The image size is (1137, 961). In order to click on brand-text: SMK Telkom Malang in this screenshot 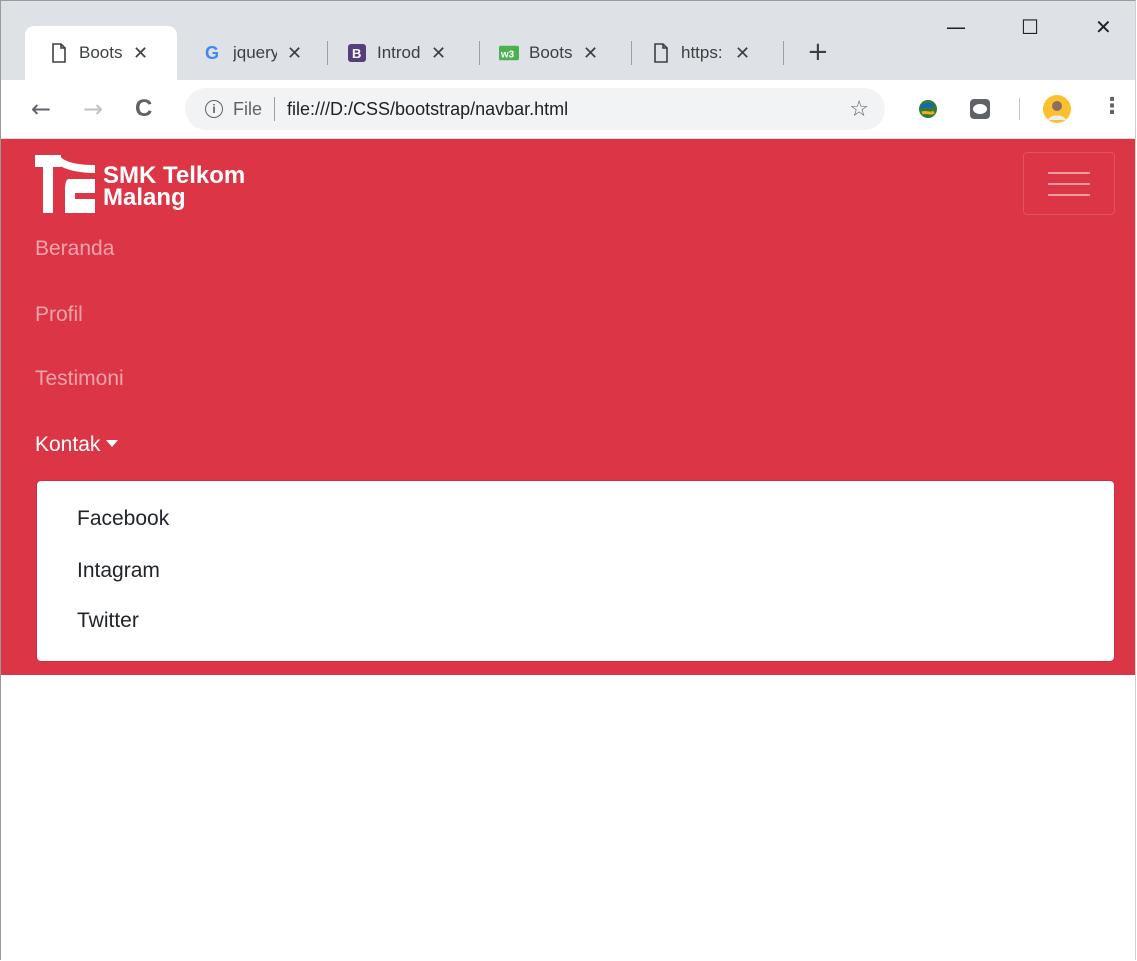, I will do `click(174, 187)`.